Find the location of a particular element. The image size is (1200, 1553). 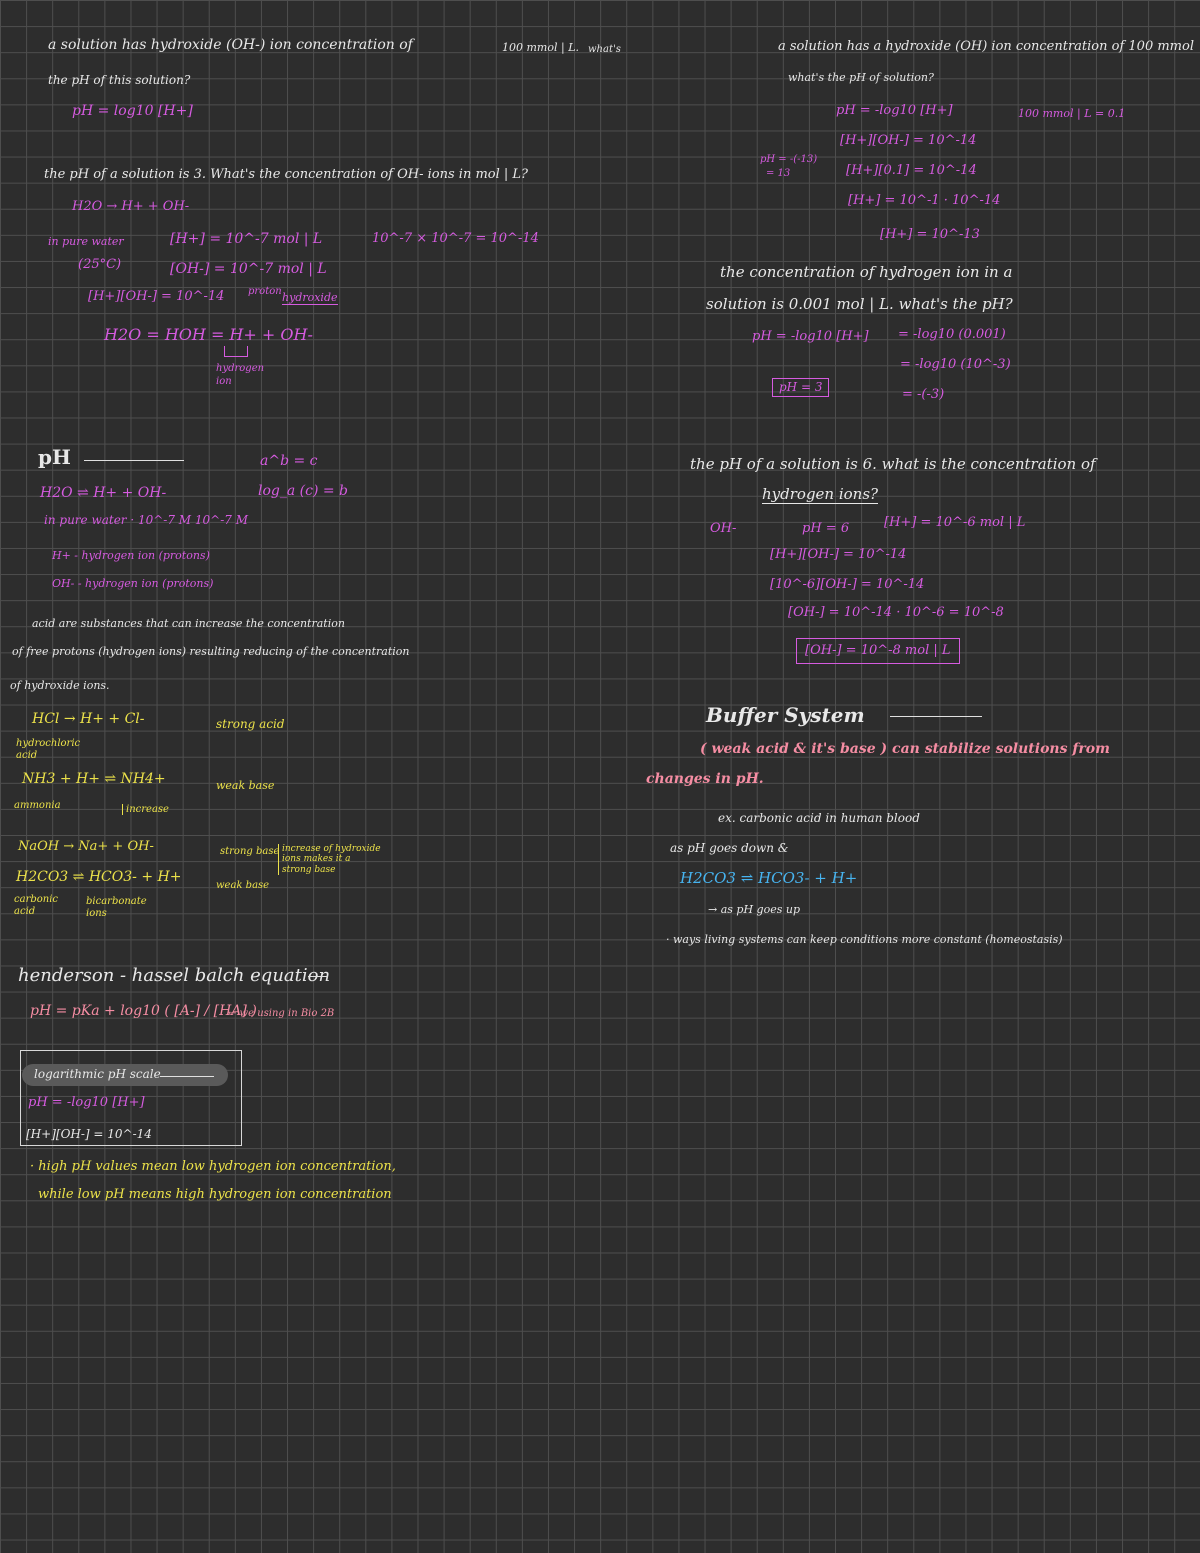

ex-weak-base: weak base is located at coordinates (245, 785).